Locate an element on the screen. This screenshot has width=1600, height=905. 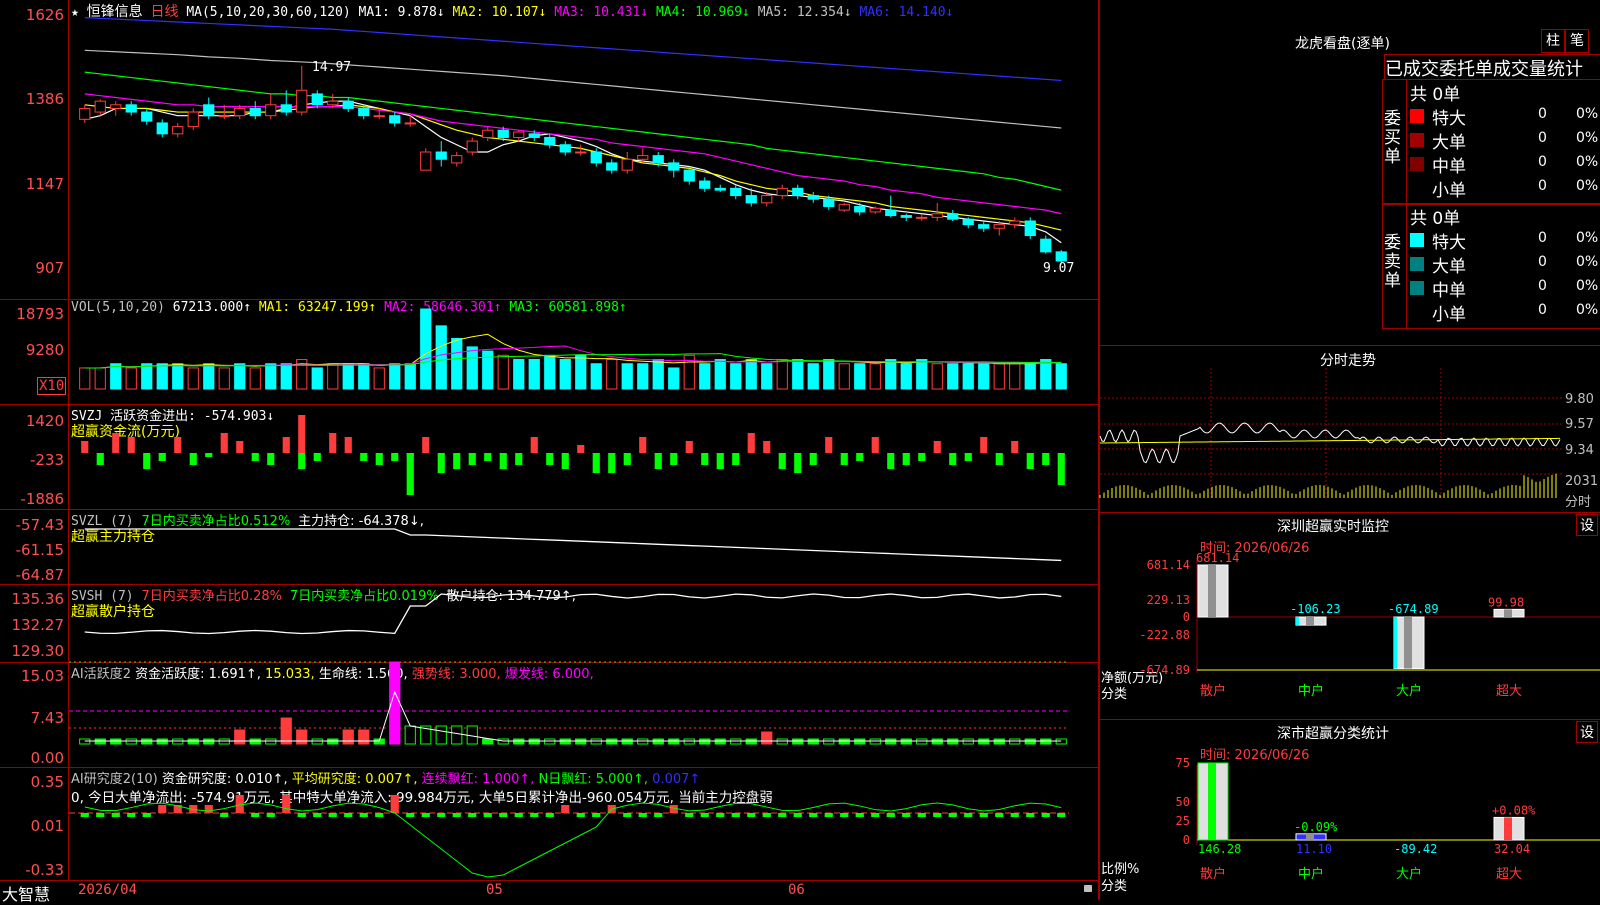
svsh-chart is located at coordinates (583, 623).